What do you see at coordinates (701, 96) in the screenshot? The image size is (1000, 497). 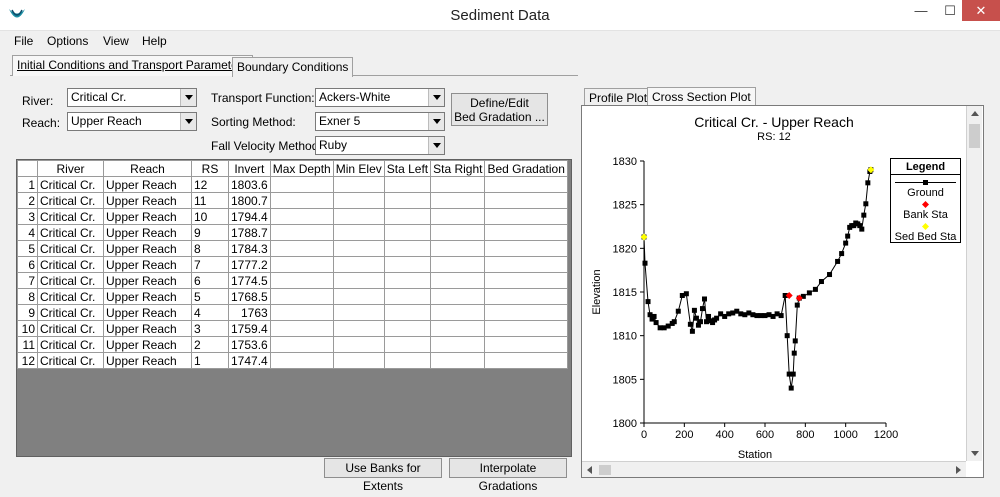 I see `tab-cross-section-plot: Cross Section Plot` at bounding box center [701, 96].